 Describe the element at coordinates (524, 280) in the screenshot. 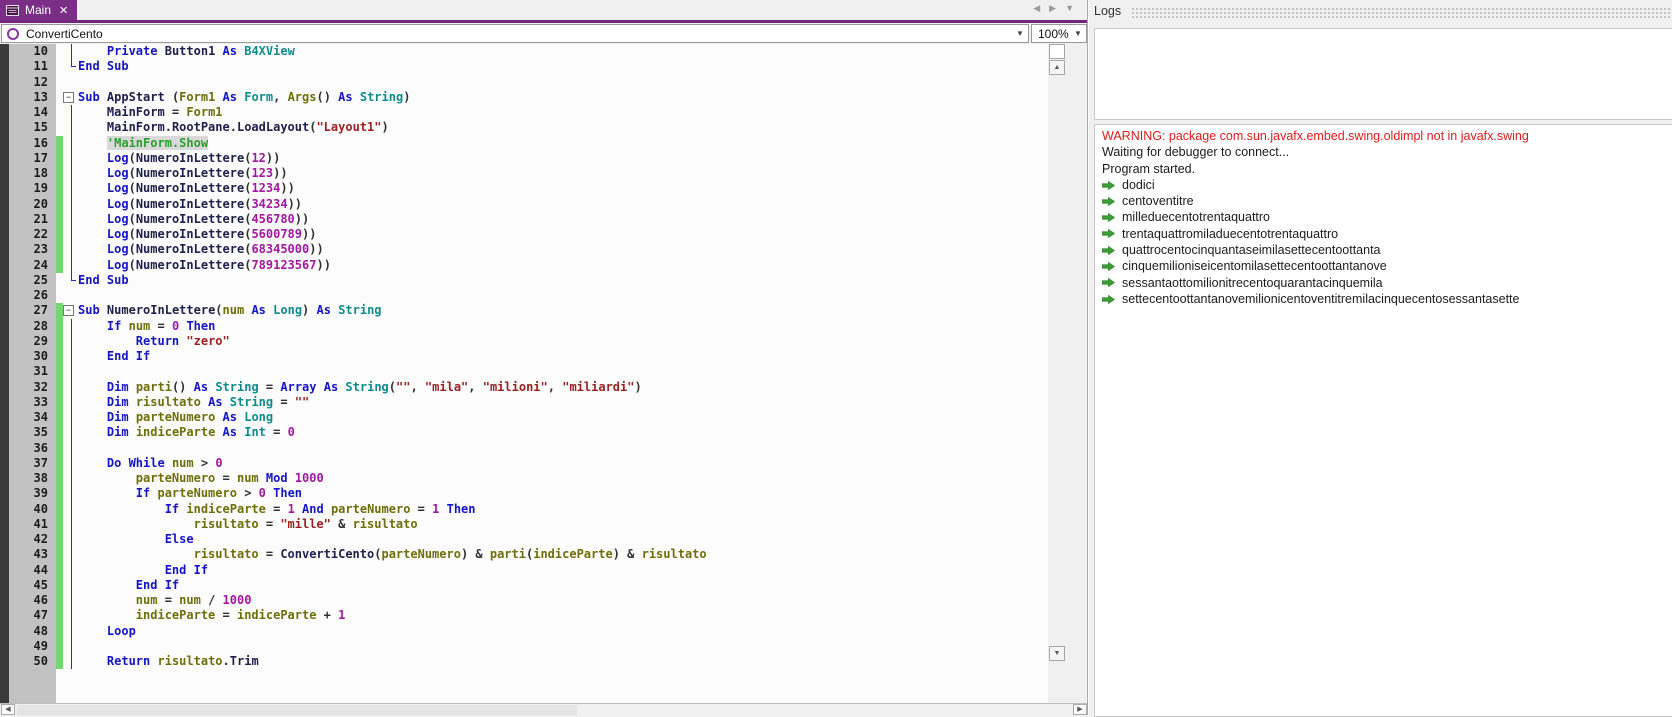

I see `code-line: 25 End Sub` at that location.